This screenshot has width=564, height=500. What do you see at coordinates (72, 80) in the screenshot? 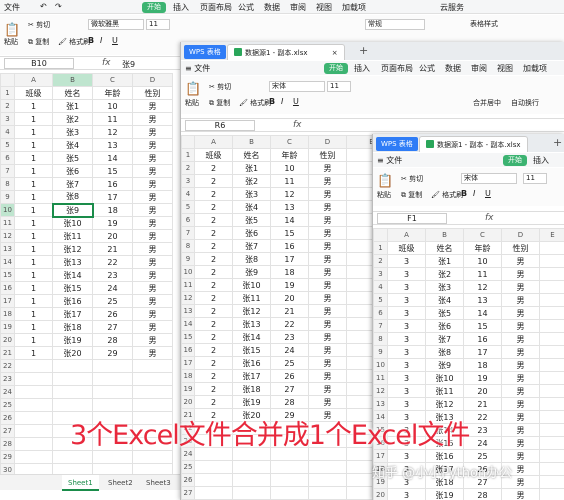
I see `column-header: B` at bounding box center [72, 80].